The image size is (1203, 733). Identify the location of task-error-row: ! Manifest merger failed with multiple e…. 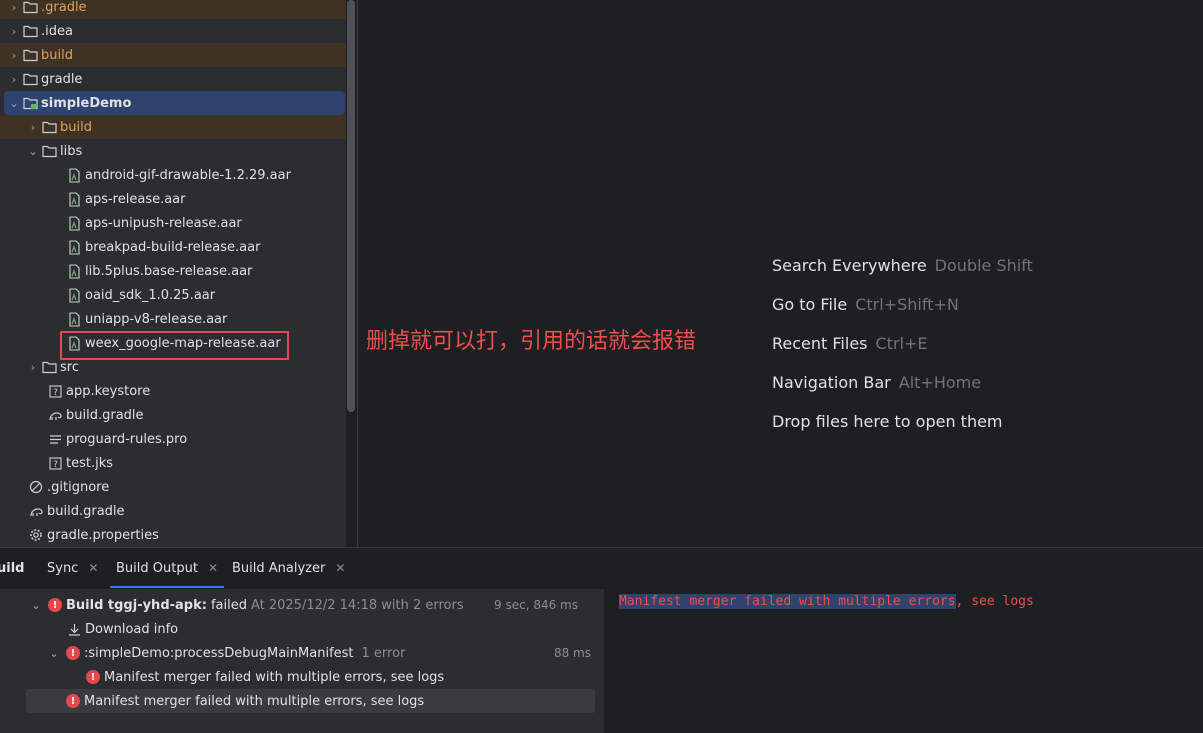
(265, 677).